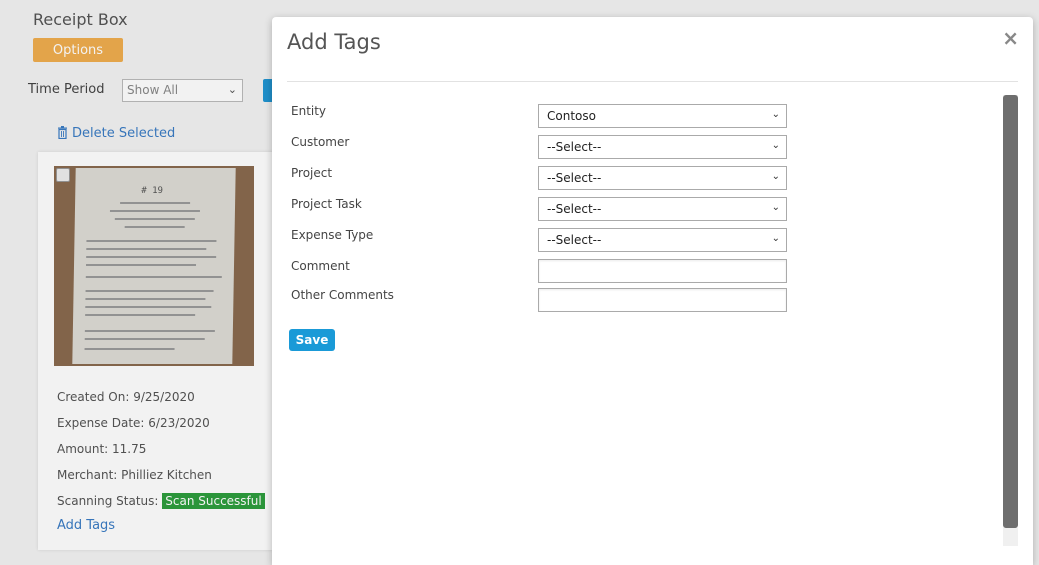  What do you see at coordinates (334, 42) in the screenshot?
I see `modal-title: Add Tags` at bounding box center [334, 42].